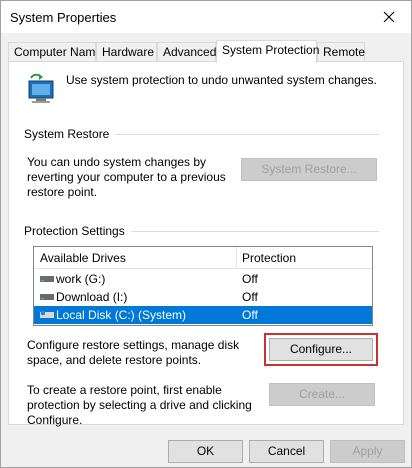  I want to click on column-protection: Protection, so click(269, 258).